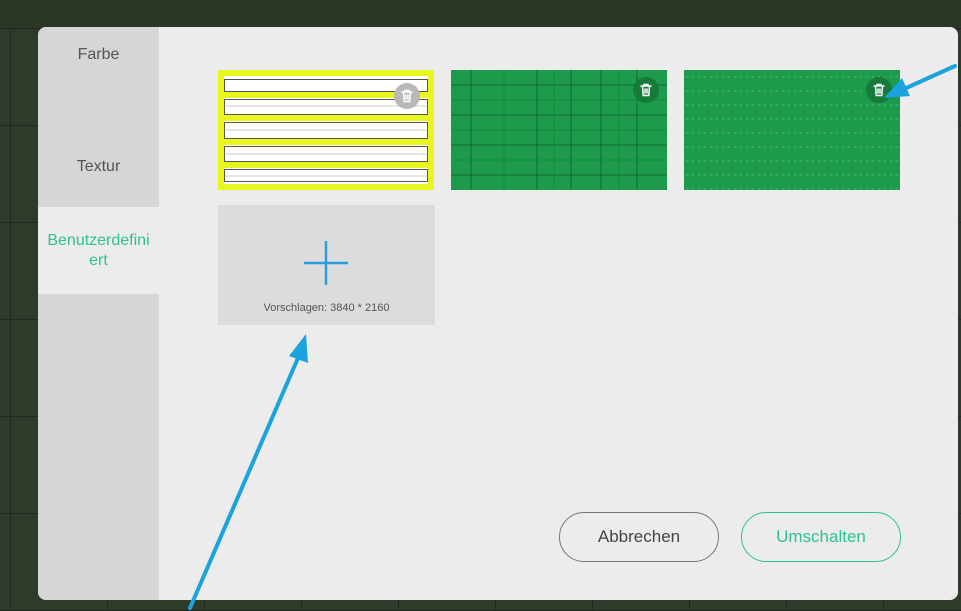 The width and height of the screenshot is (961, 611). I want to click on sidebar-item-label: Farbe, so click(98, 54).